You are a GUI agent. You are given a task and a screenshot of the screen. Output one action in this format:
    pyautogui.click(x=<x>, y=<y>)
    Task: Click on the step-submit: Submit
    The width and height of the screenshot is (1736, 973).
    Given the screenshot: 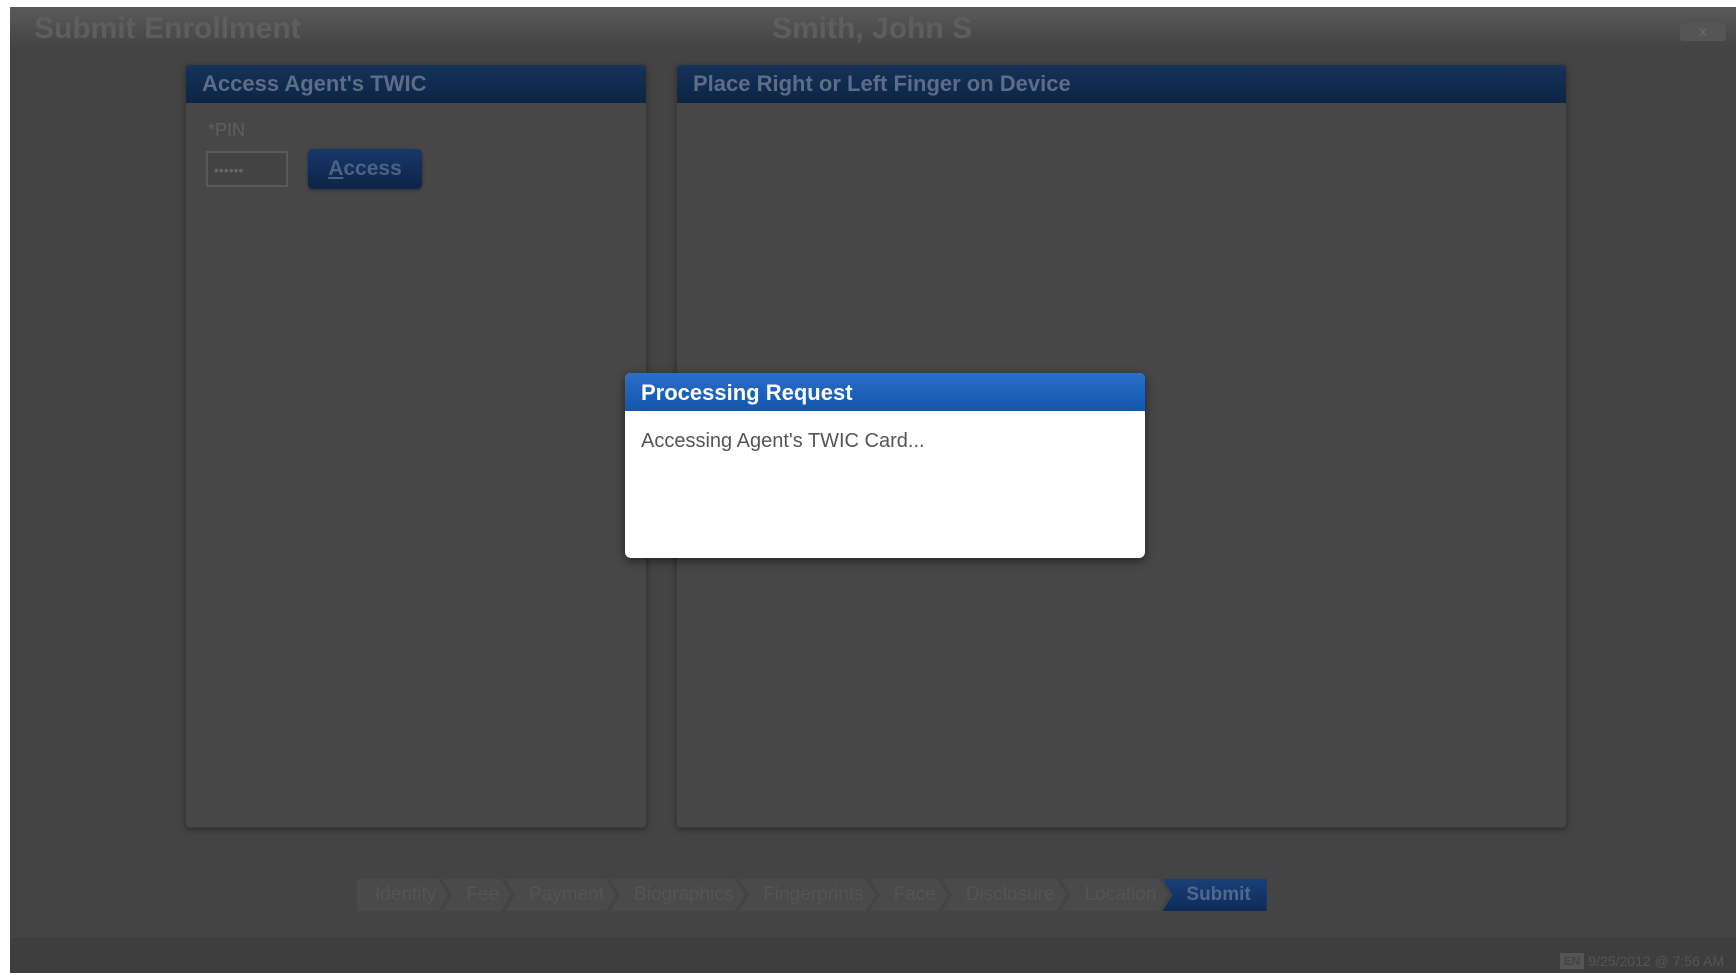 What is the action you would take?
    pyautogui.click(x=1214, y=895)
    